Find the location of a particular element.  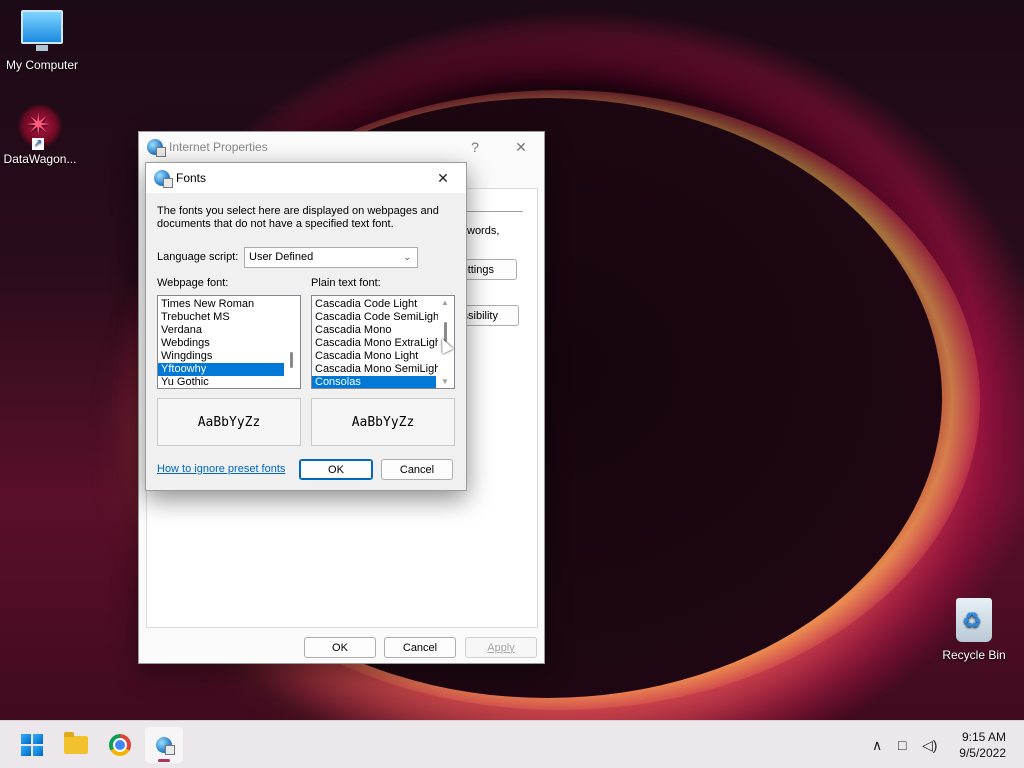

shortcut-arrow-icon: ↗ is located at coordinates (38, 144).